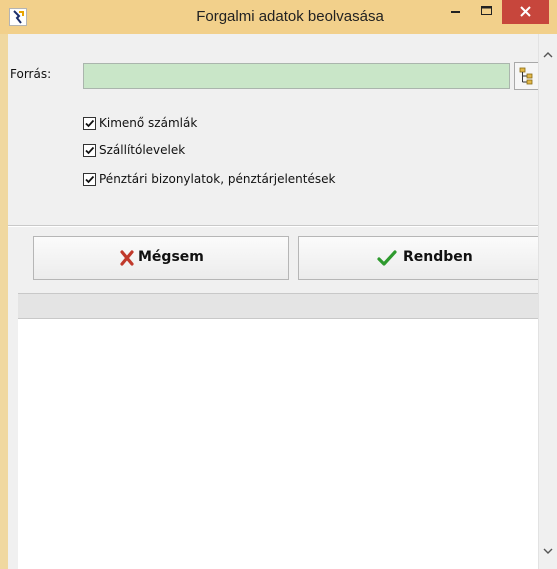 This screenshot has width=557, height=569. I want to click on chevron-down-icon, so click(548, 551).